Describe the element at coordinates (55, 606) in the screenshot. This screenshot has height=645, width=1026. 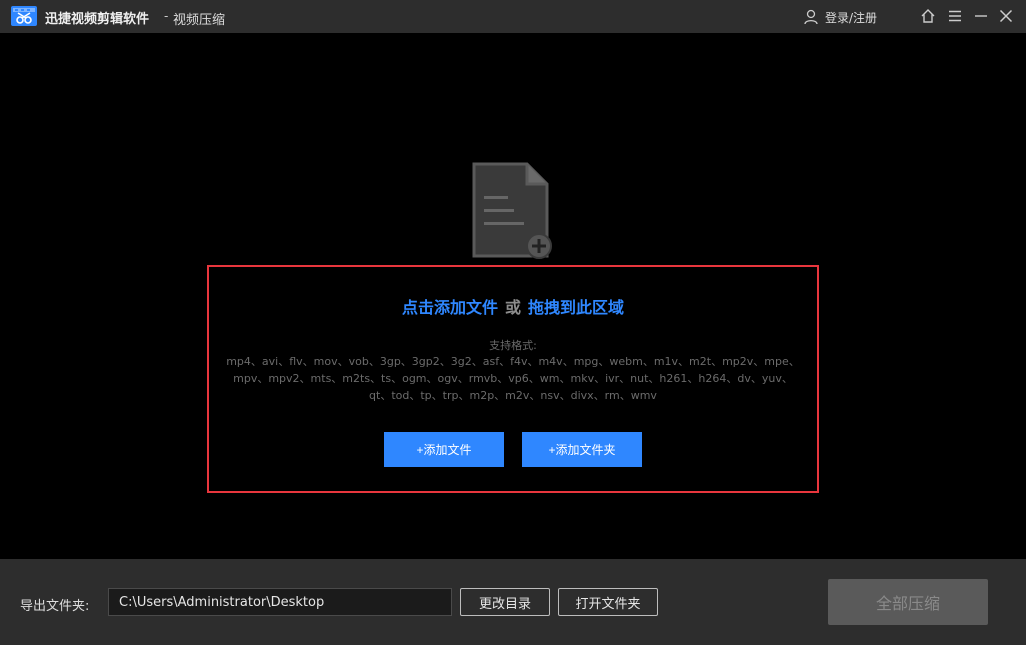
I see `output-folder-label: 导出文件夹:` at that location.